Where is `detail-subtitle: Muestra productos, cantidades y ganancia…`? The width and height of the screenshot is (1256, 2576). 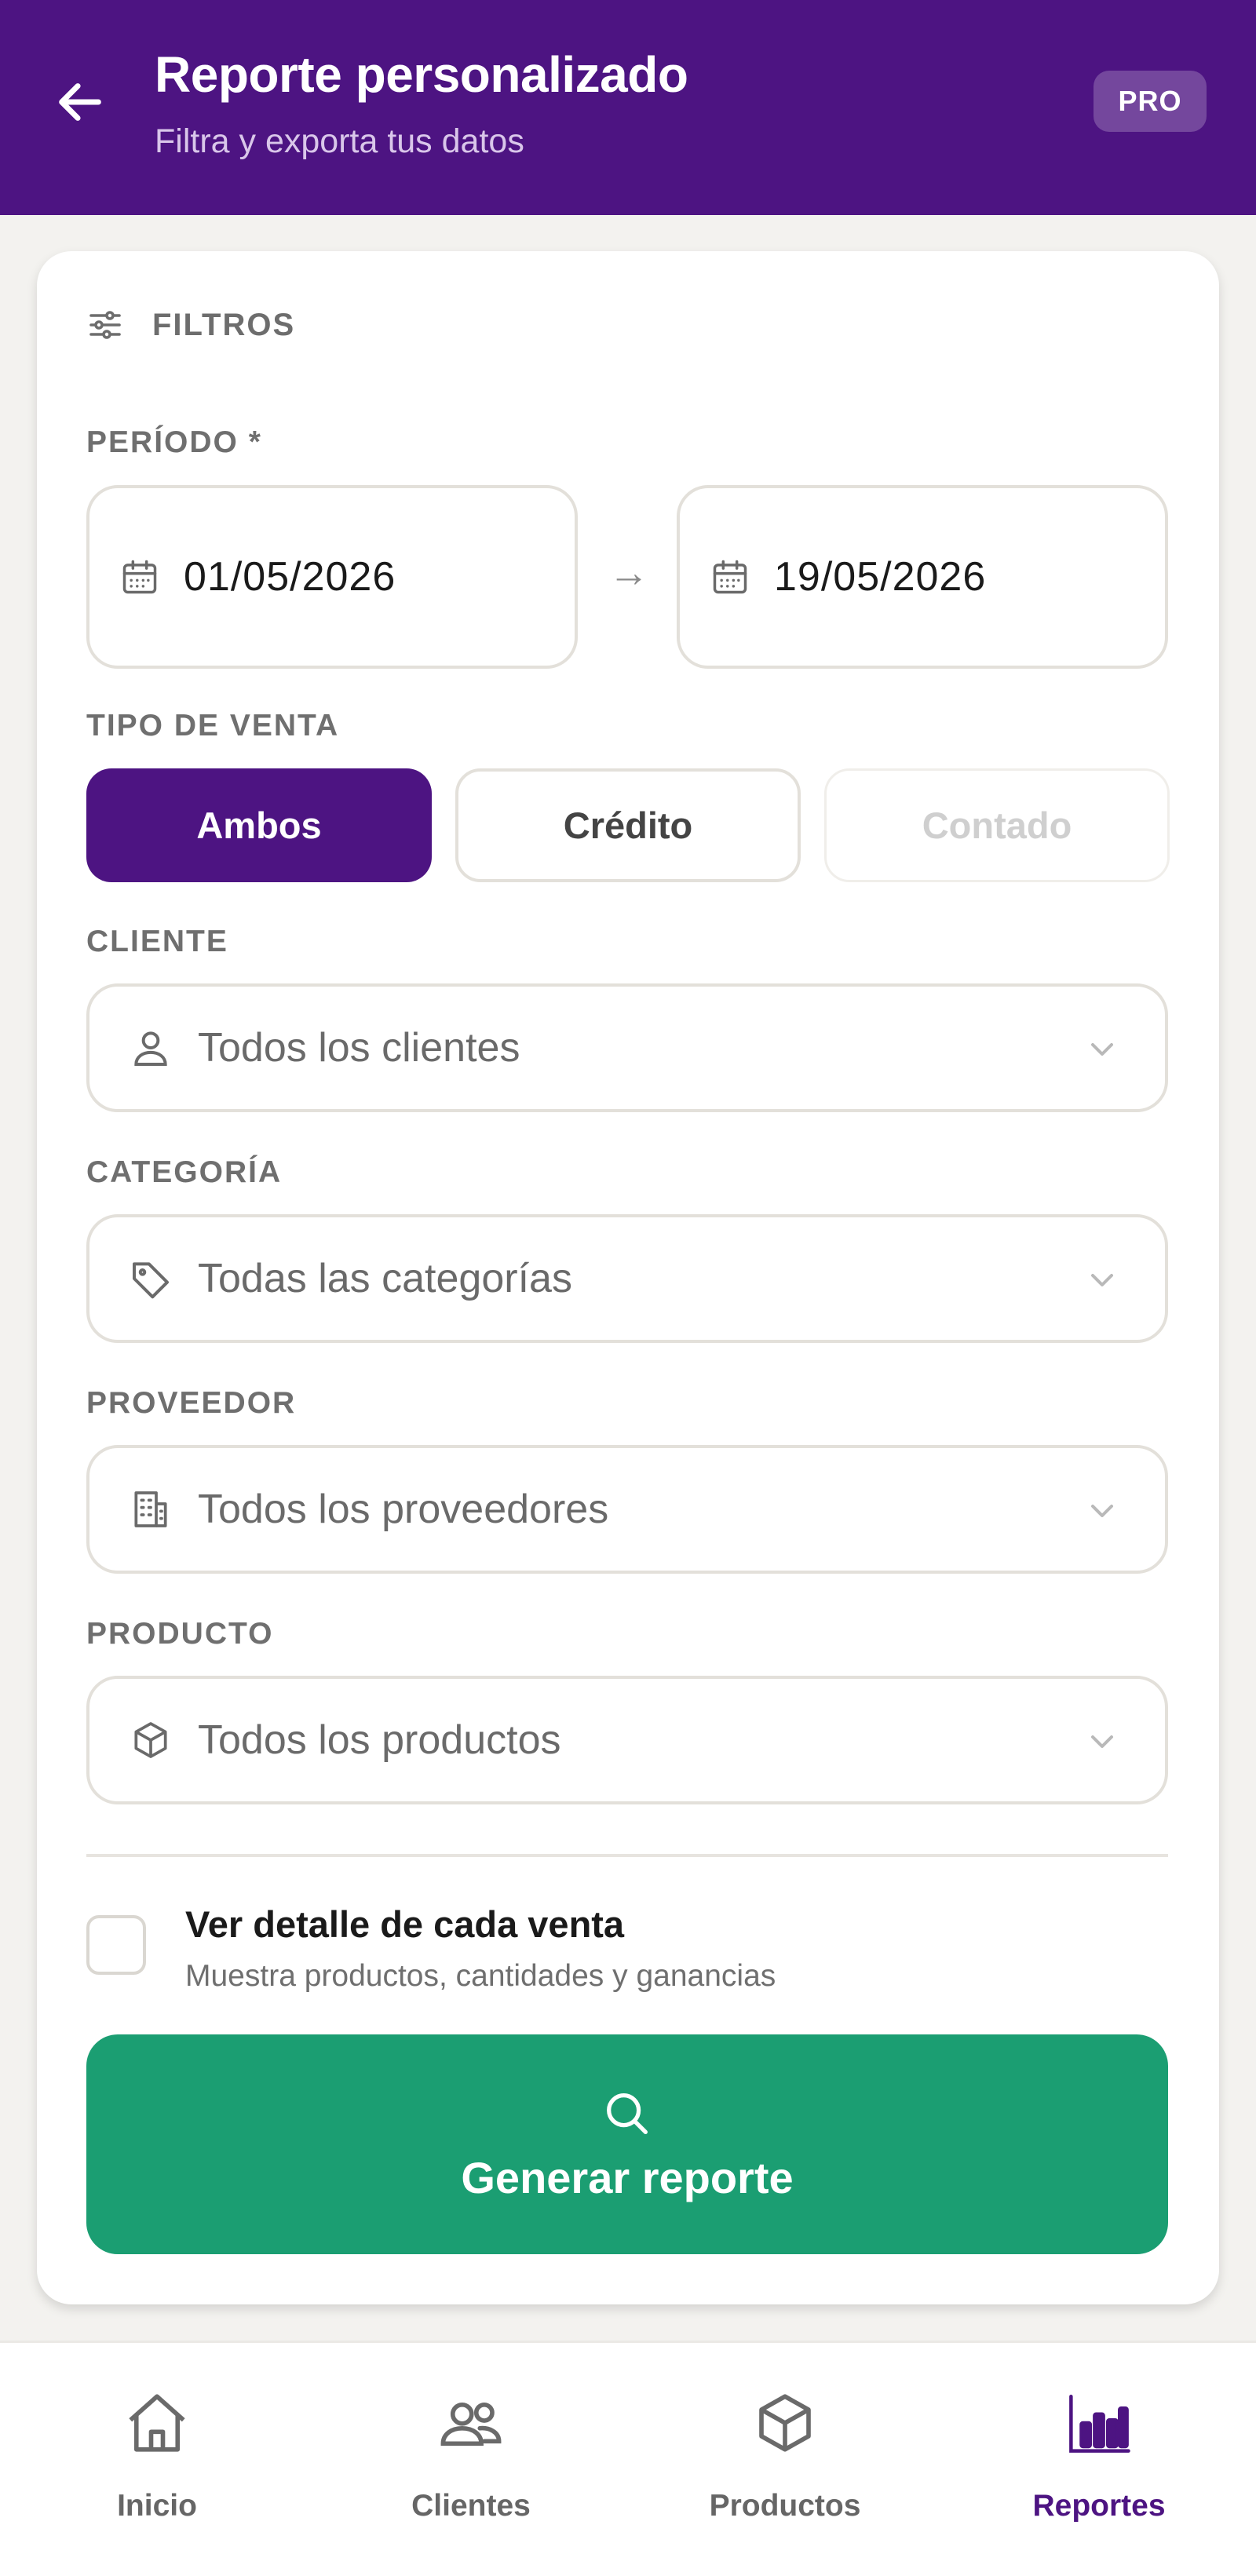 detail-subtitle: Muestra productos, cantidades y ganancia… is located at coordinates (480, 1976).